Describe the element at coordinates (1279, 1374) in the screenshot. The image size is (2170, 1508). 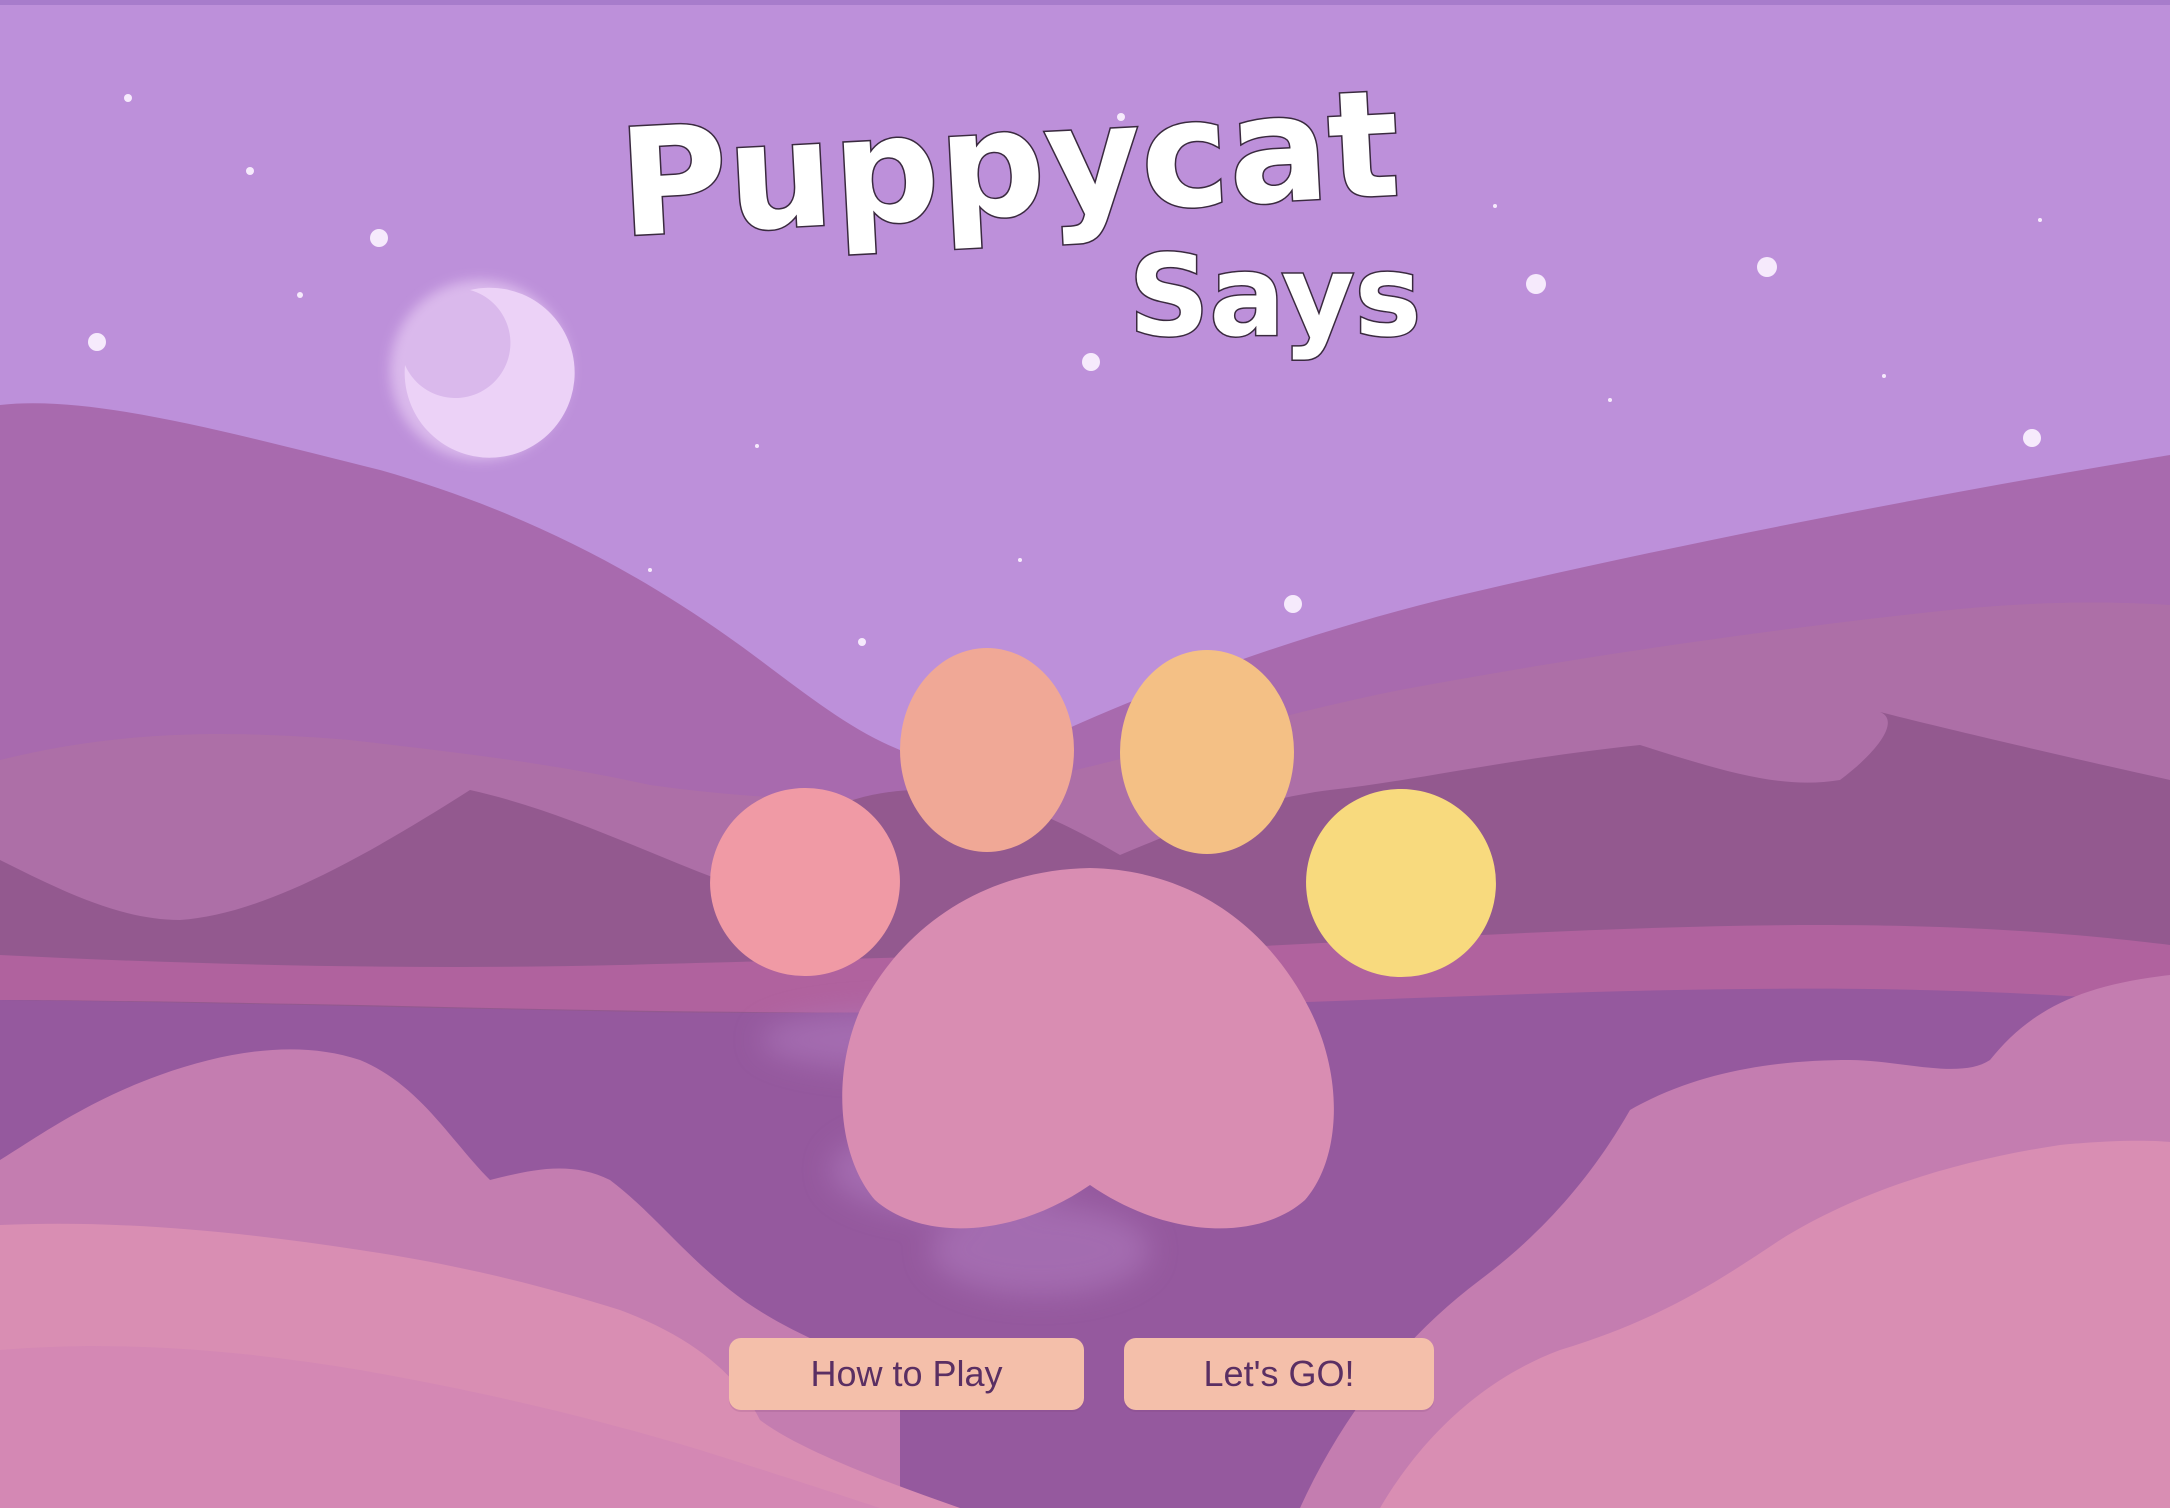
I see `lets-go-button: Let's GO!` at that location.